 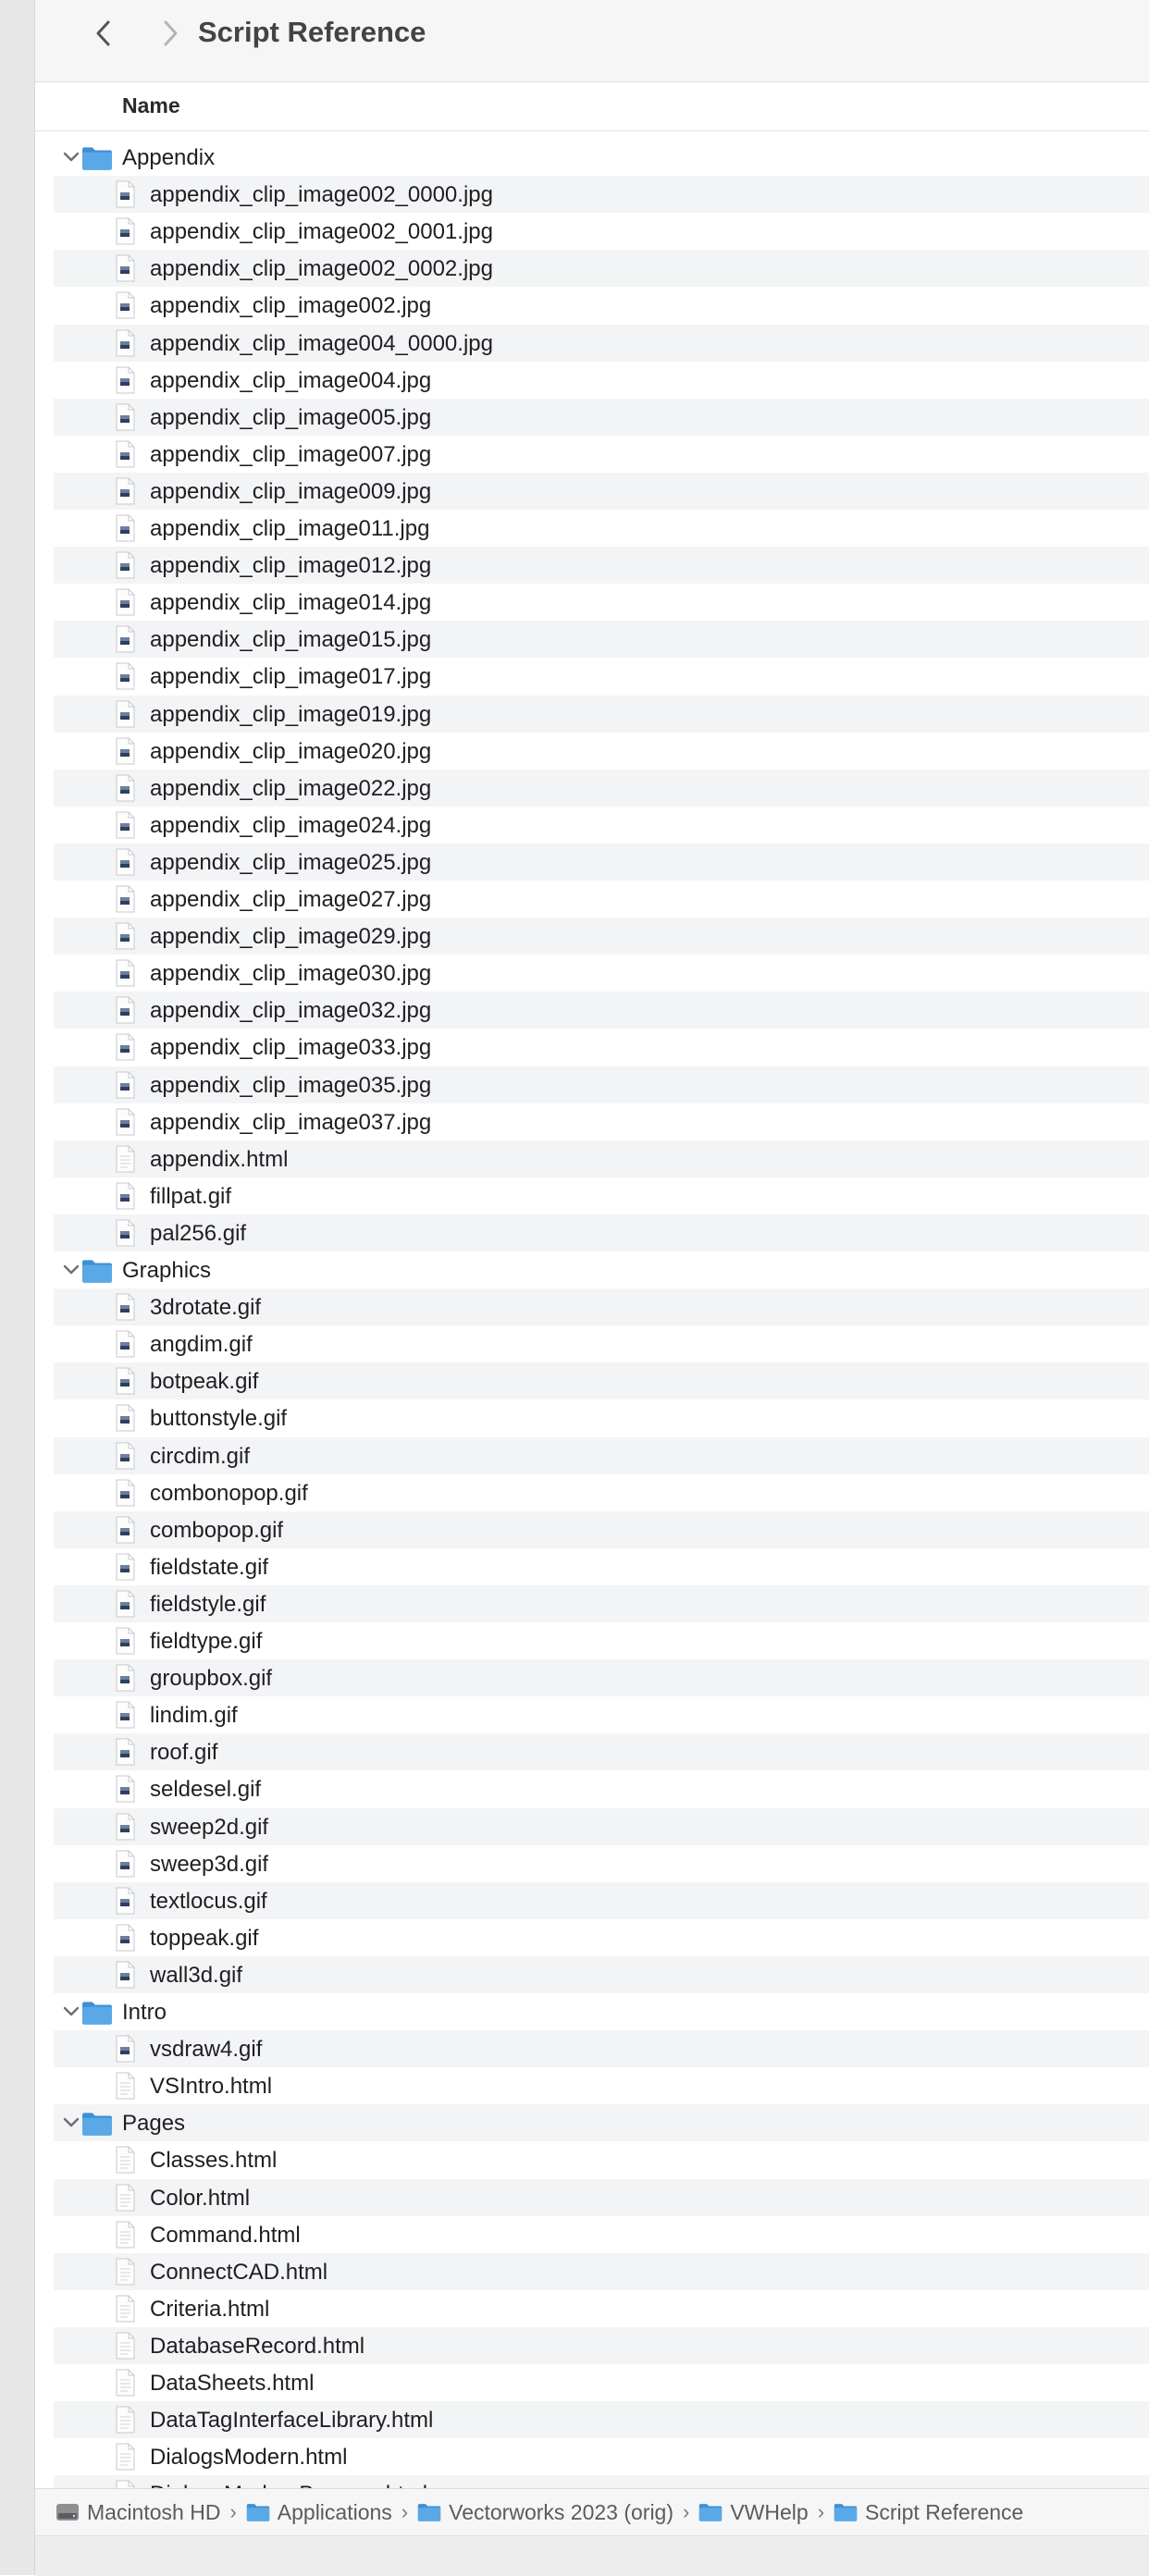 What do you see at coordinates (601, 1937) in the screenshot?
I see `file-row: toppeak.gif` at bounding box center [601, 1937].